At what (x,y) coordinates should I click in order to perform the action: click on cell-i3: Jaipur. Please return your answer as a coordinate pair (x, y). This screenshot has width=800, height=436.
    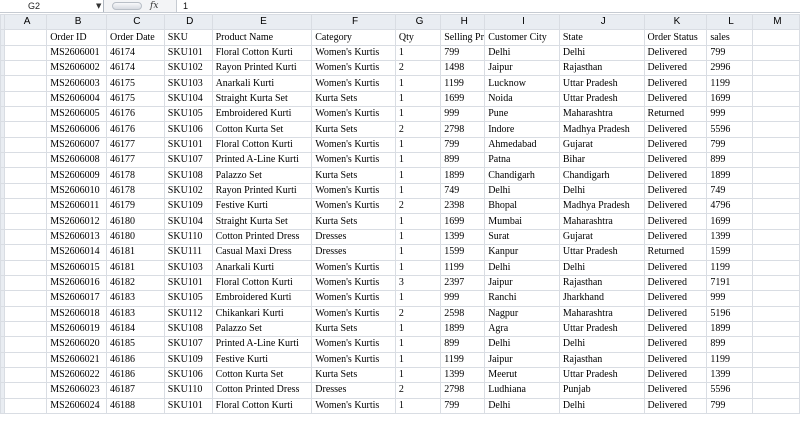
    Looking at the image, I should click on (522, 68).